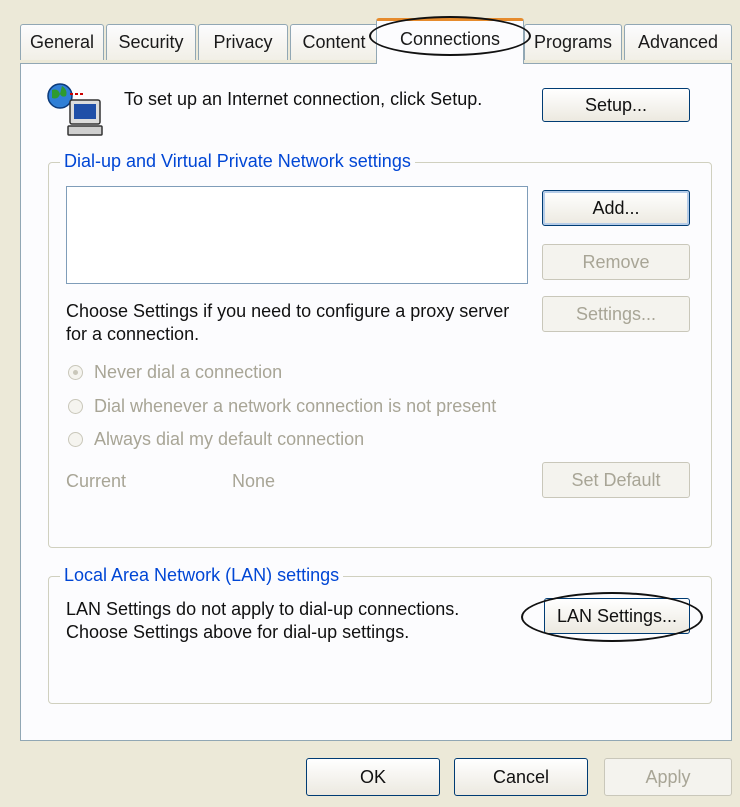  What do you see at coordinates (151, 42) in the screenshot?
I see `tab-security: Security` at bounding box center [151, 42].